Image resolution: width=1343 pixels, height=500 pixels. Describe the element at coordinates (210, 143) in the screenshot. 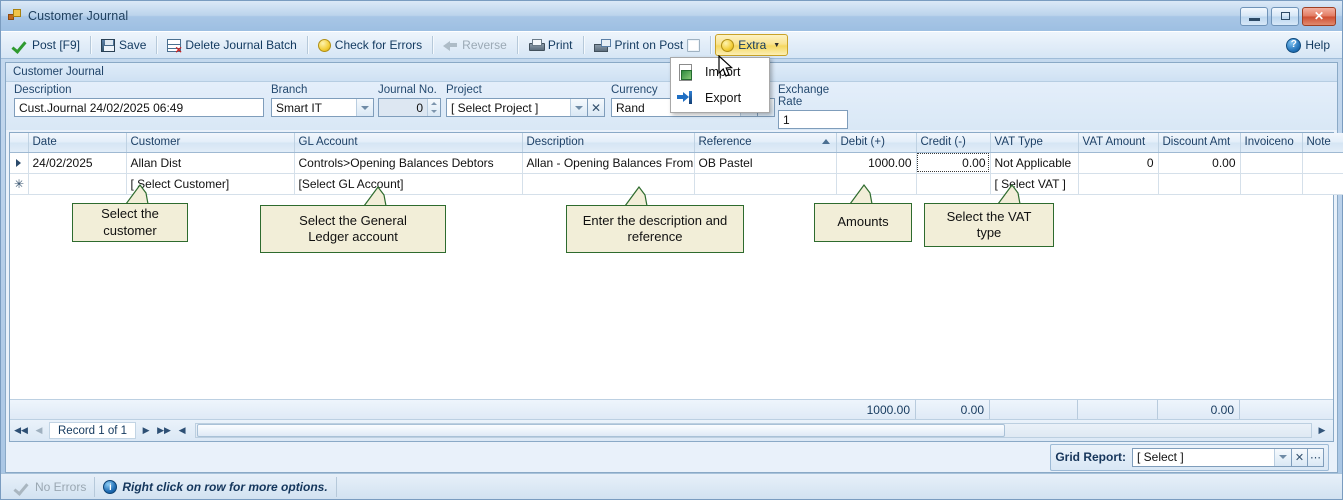

I see `grid-header-customer: Customer` at that location.